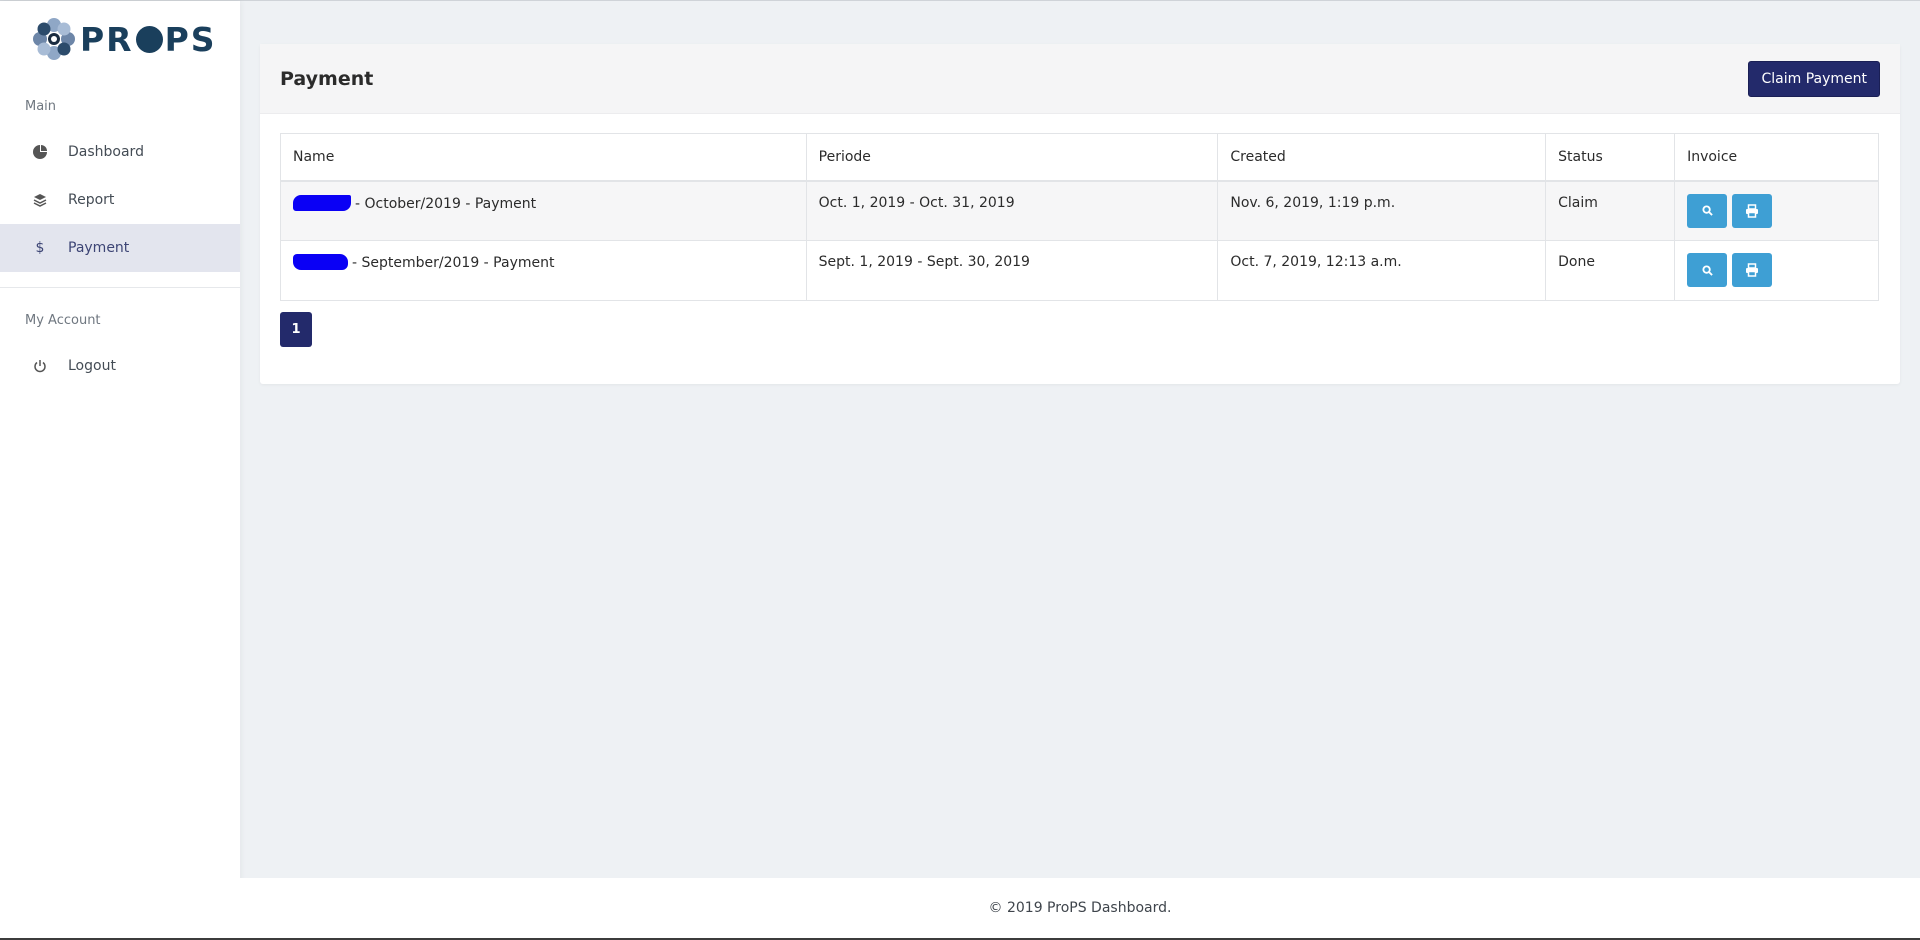 Image resolution: width=1920 pixels, height=940 pixels. What do you see at coordinates (453, 263) in the screenshot?
I see `payment-name: - September/2019 - Payment` at bounding box center [453, 263].